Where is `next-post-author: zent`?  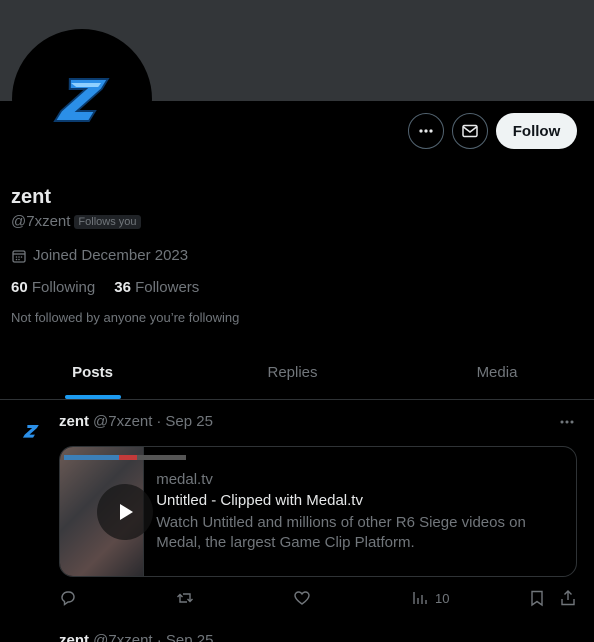
next-post-author: zent is located at coordinates (74, 637).